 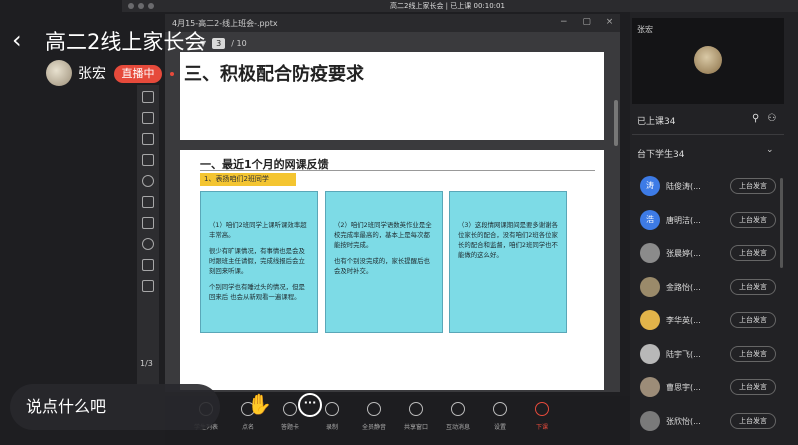 I want to click on mute-all-icon, so click(x=374, y=409).